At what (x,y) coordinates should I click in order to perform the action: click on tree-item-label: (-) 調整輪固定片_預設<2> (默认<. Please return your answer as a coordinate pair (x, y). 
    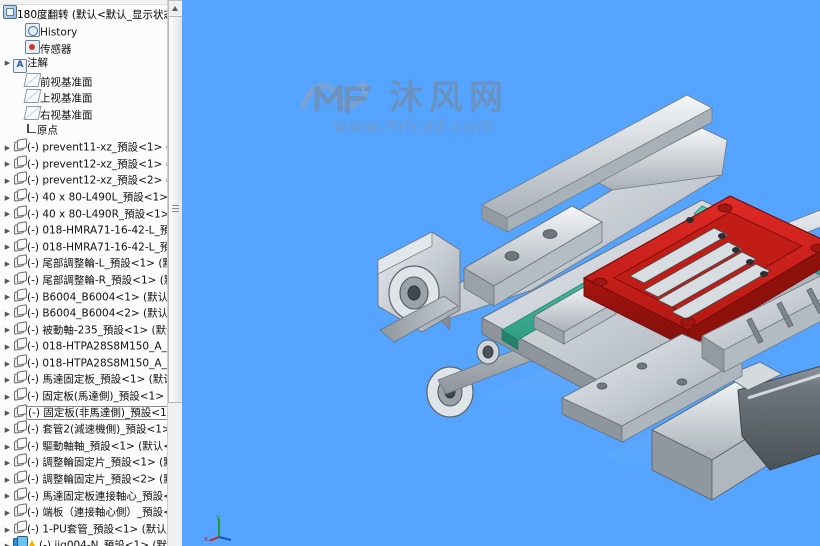
    Looking at the image, I should click on (97, 479).